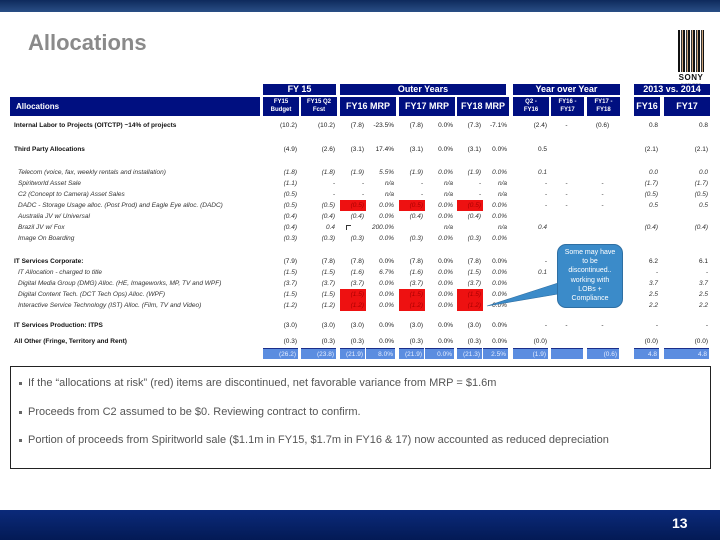 The image size is (720, 540). Describe the element at coordinates (590, 289) in the screenshot. I see `callout-line: LOBs +` at that location.